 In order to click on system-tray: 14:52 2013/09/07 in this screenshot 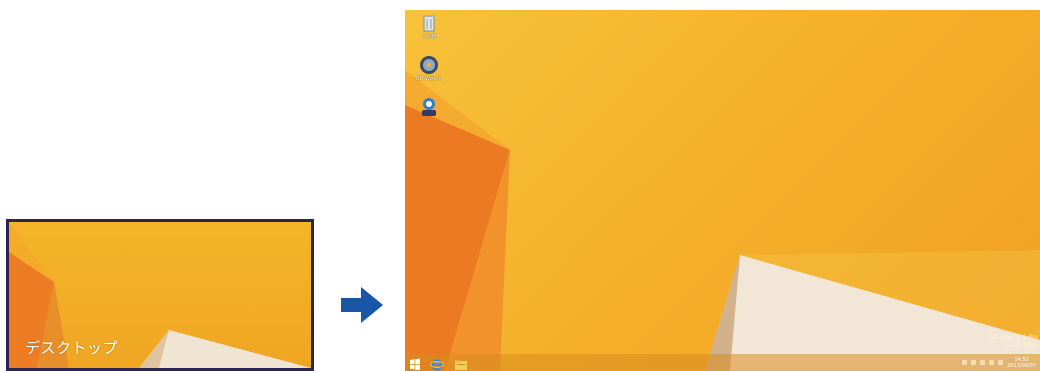, I will do `click(999, 362)`.